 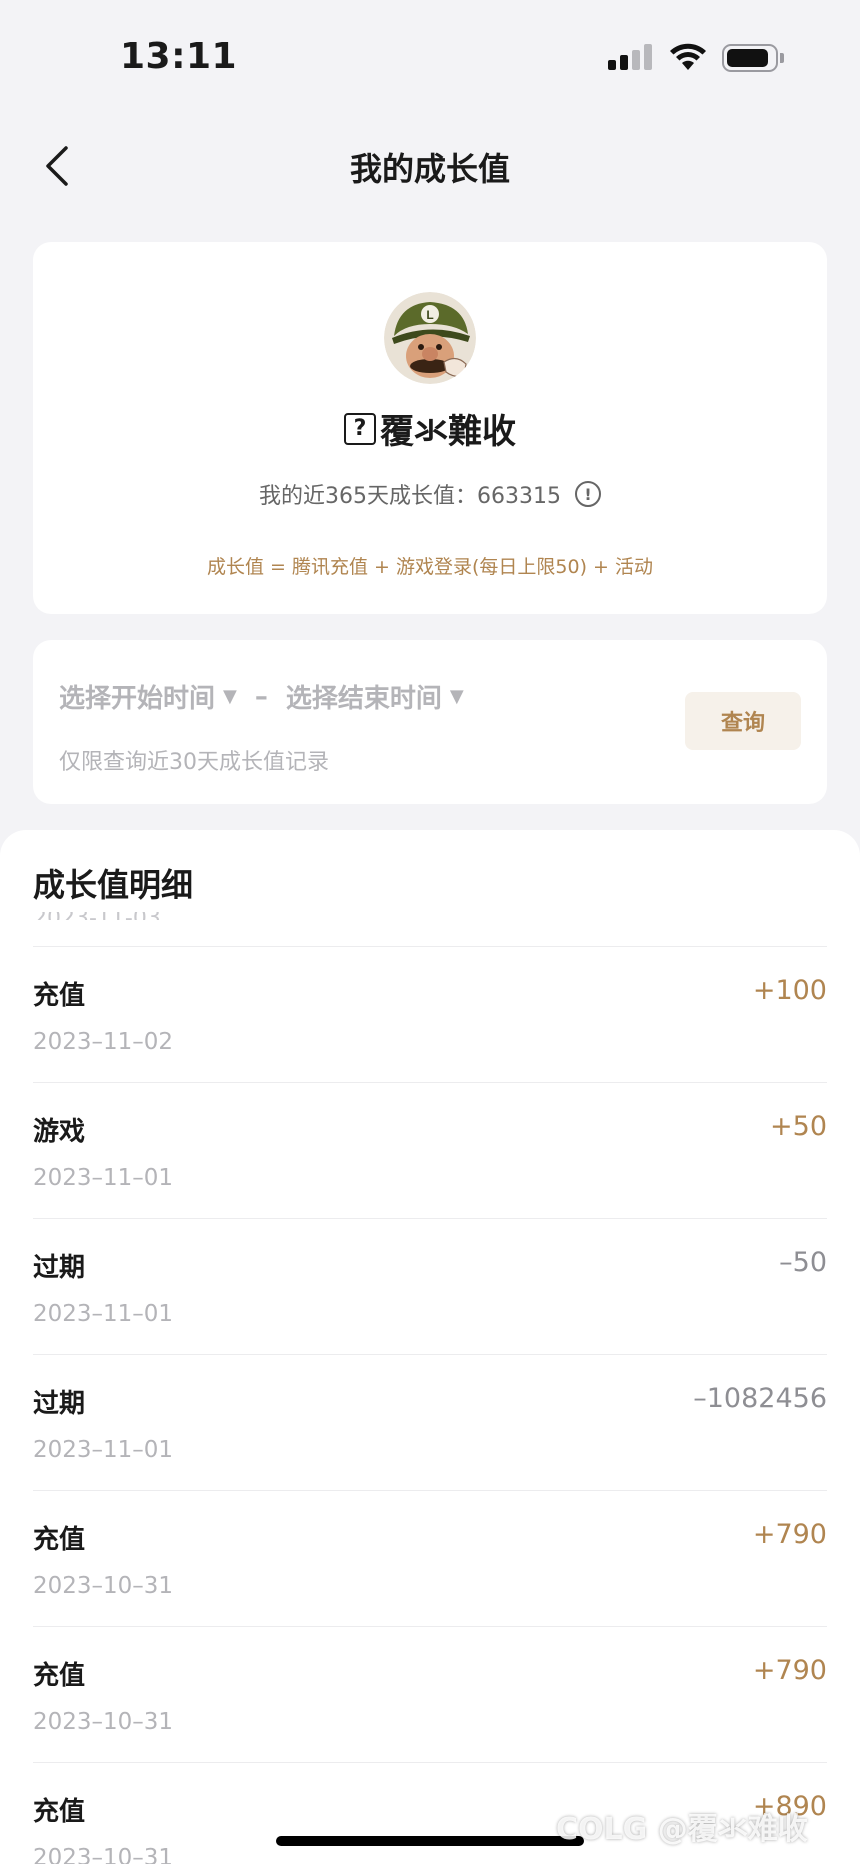 I want to click on detail-title: 成长值明细, so click(x=113, y=885).